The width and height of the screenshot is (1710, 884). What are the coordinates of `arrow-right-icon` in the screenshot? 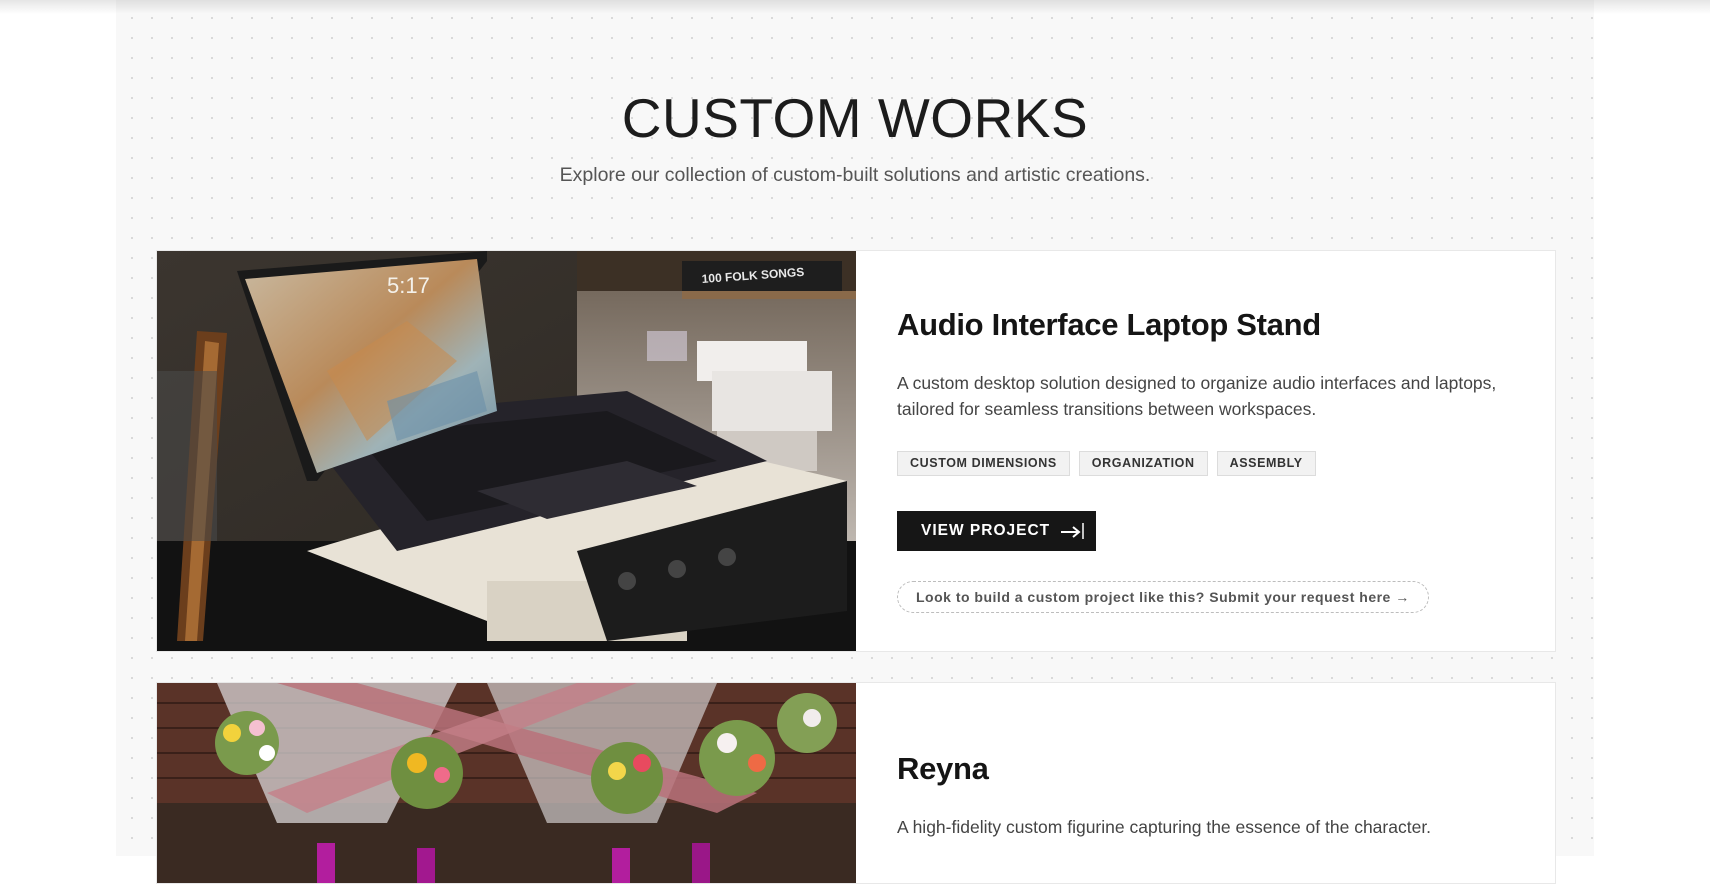 It's located at (1073, 531).